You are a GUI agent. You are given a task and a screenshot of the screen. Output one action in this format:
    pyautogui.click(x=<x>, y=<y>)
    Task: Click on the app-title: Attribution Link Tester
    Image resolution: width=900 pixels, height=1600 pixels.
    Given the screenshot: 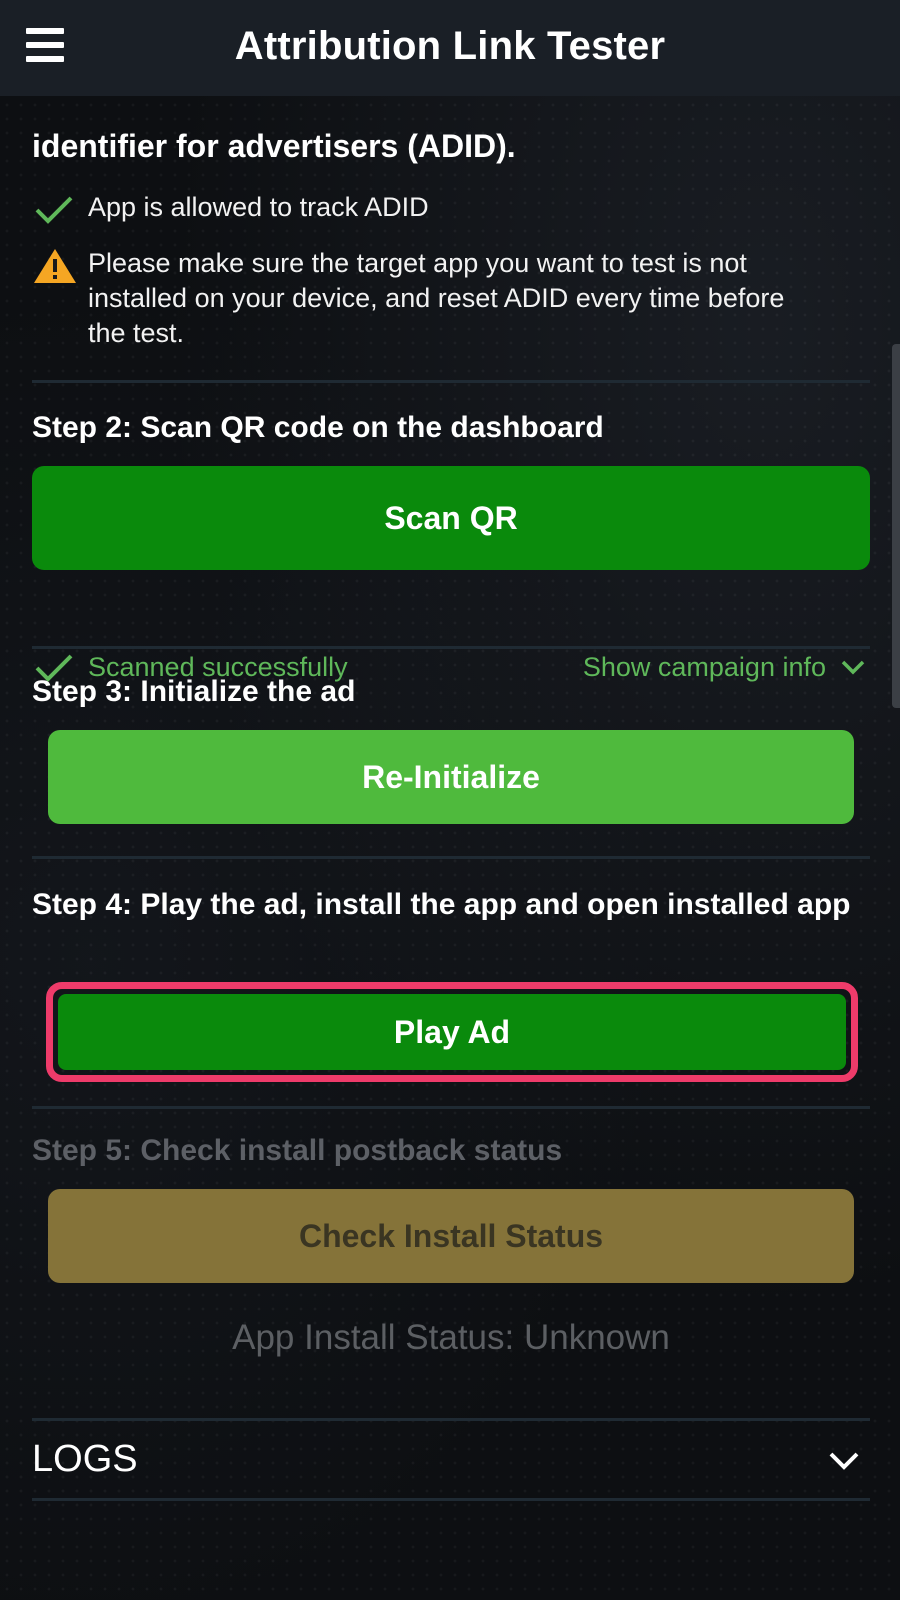 What is the action you would take?
    pyautogui.click(x=450, y=46)
    